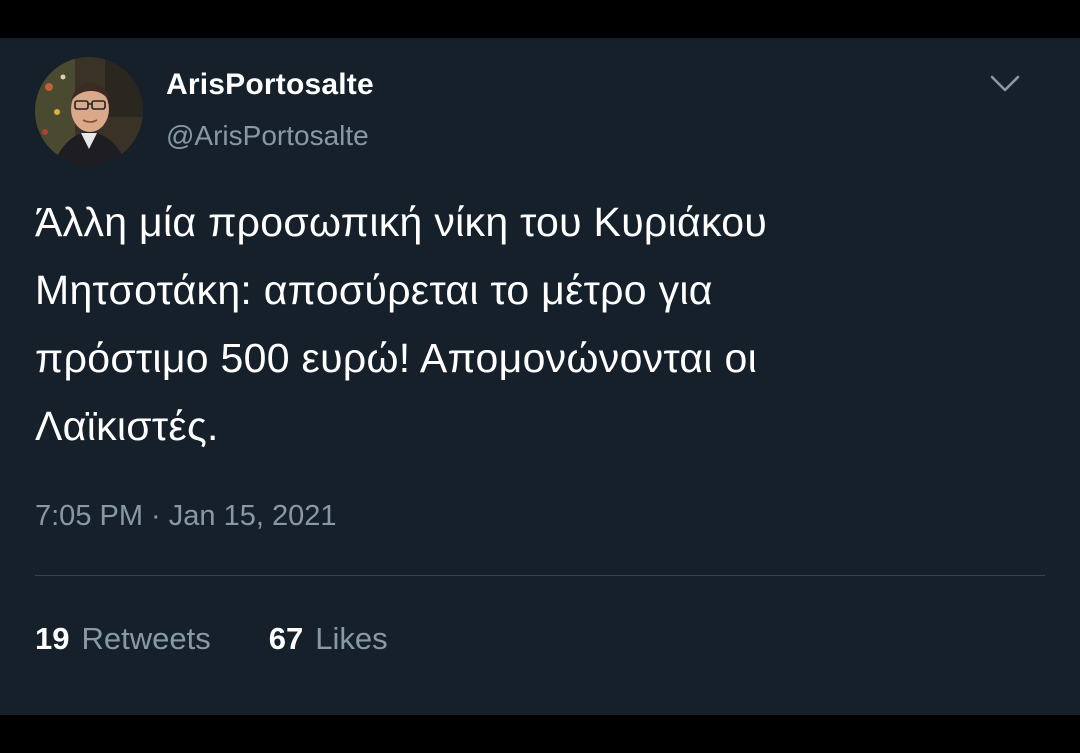  I want to click on likes-stat: 67 Likes, so click(328, 639).